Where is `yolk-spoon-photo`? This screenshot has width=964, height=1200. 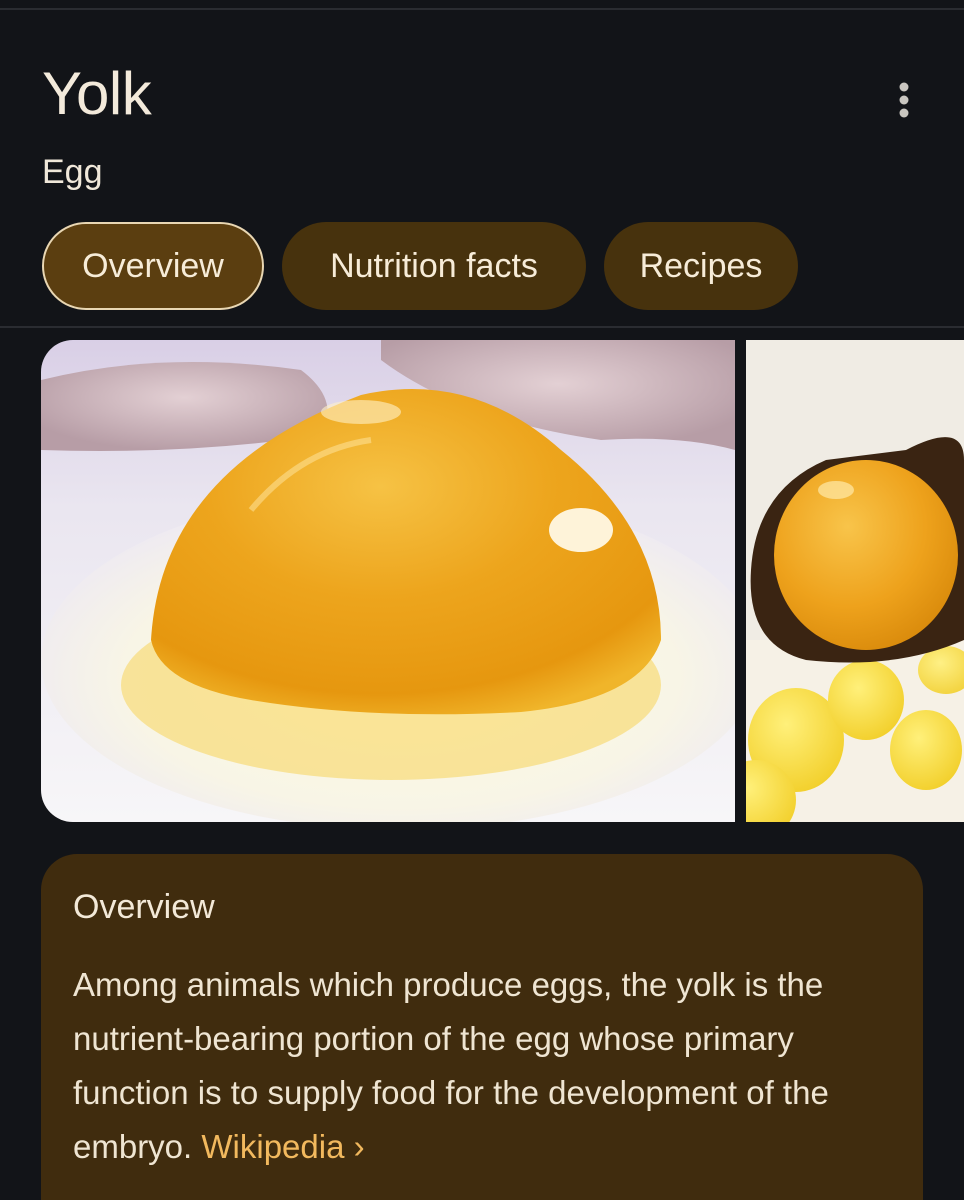
yolk-spoon-photo is located at coordinates (855, 581).